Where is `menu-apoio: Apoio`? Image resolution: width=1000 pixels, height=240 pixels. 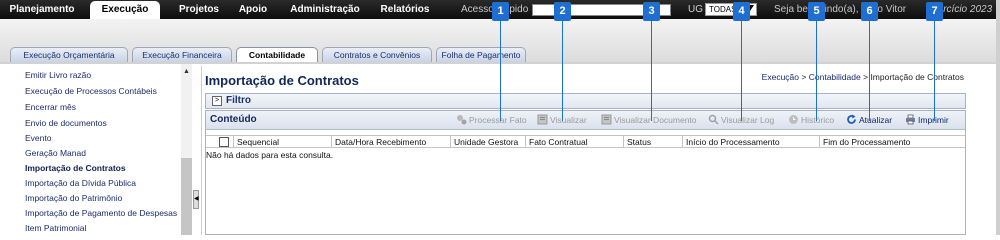
menu-apoio: Apoio is located at coordinates (253, 9).